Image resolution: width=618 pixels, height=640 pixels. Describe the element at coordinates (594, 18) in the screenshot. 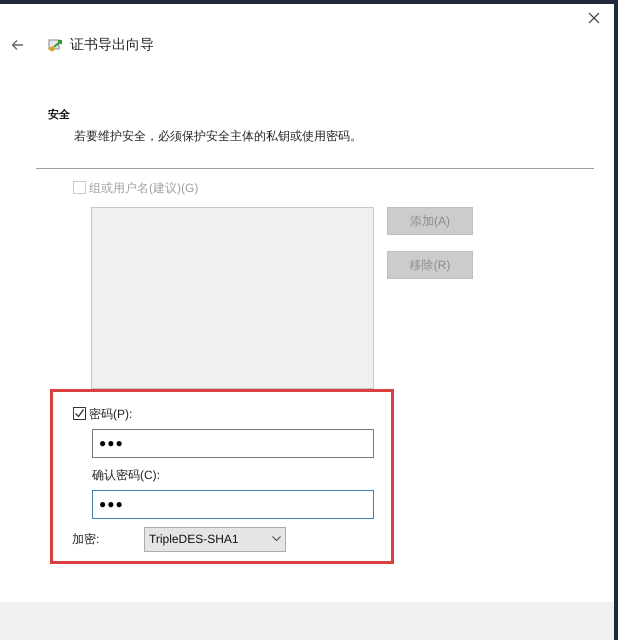

I see `close-icon` at that location.